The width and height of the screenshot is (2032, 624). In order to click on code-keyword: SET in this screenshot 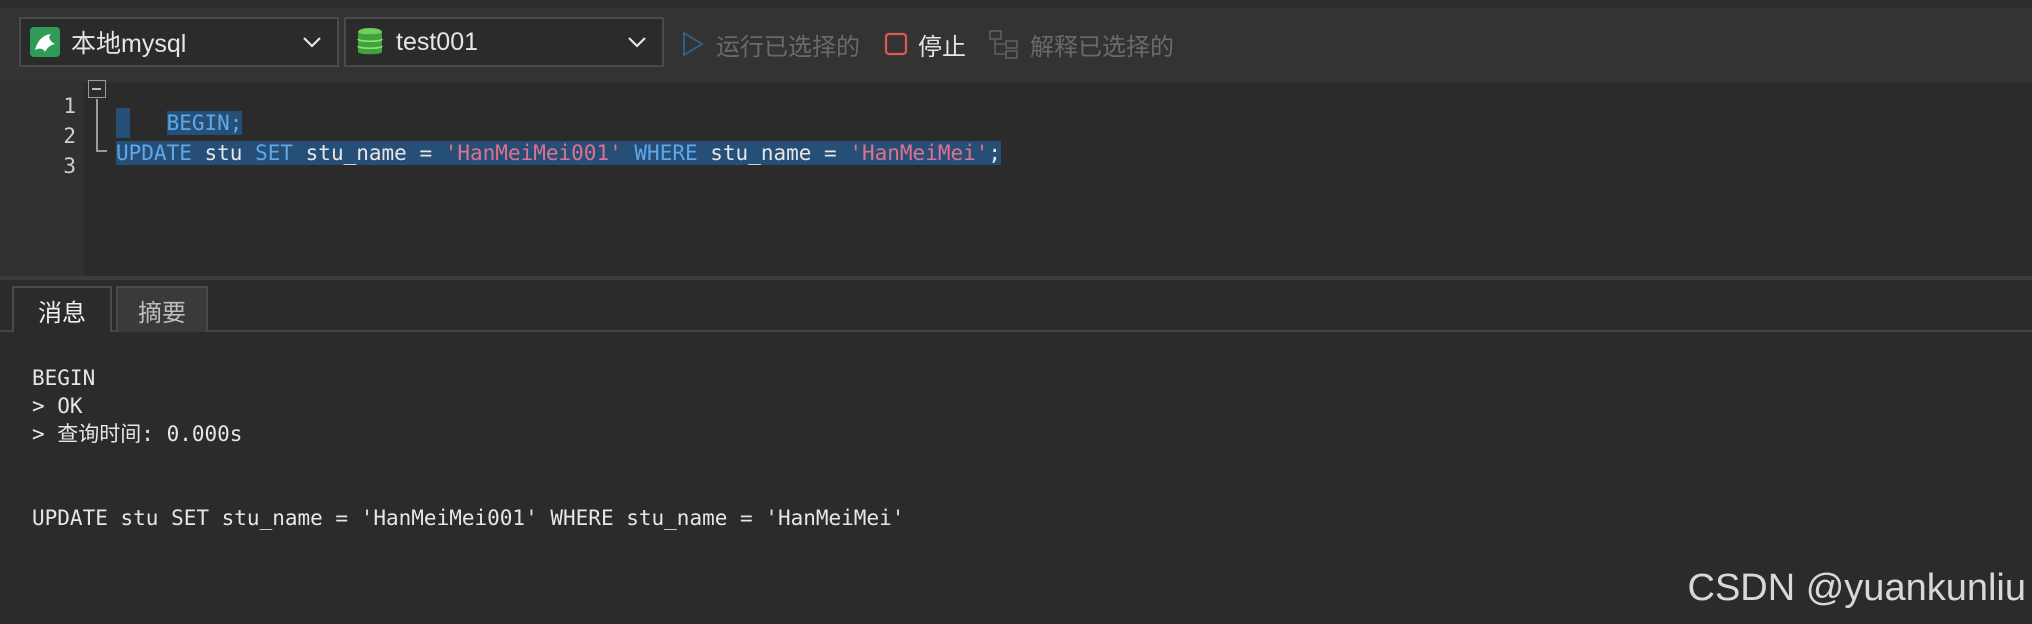, I will do `click(274, 153)`.